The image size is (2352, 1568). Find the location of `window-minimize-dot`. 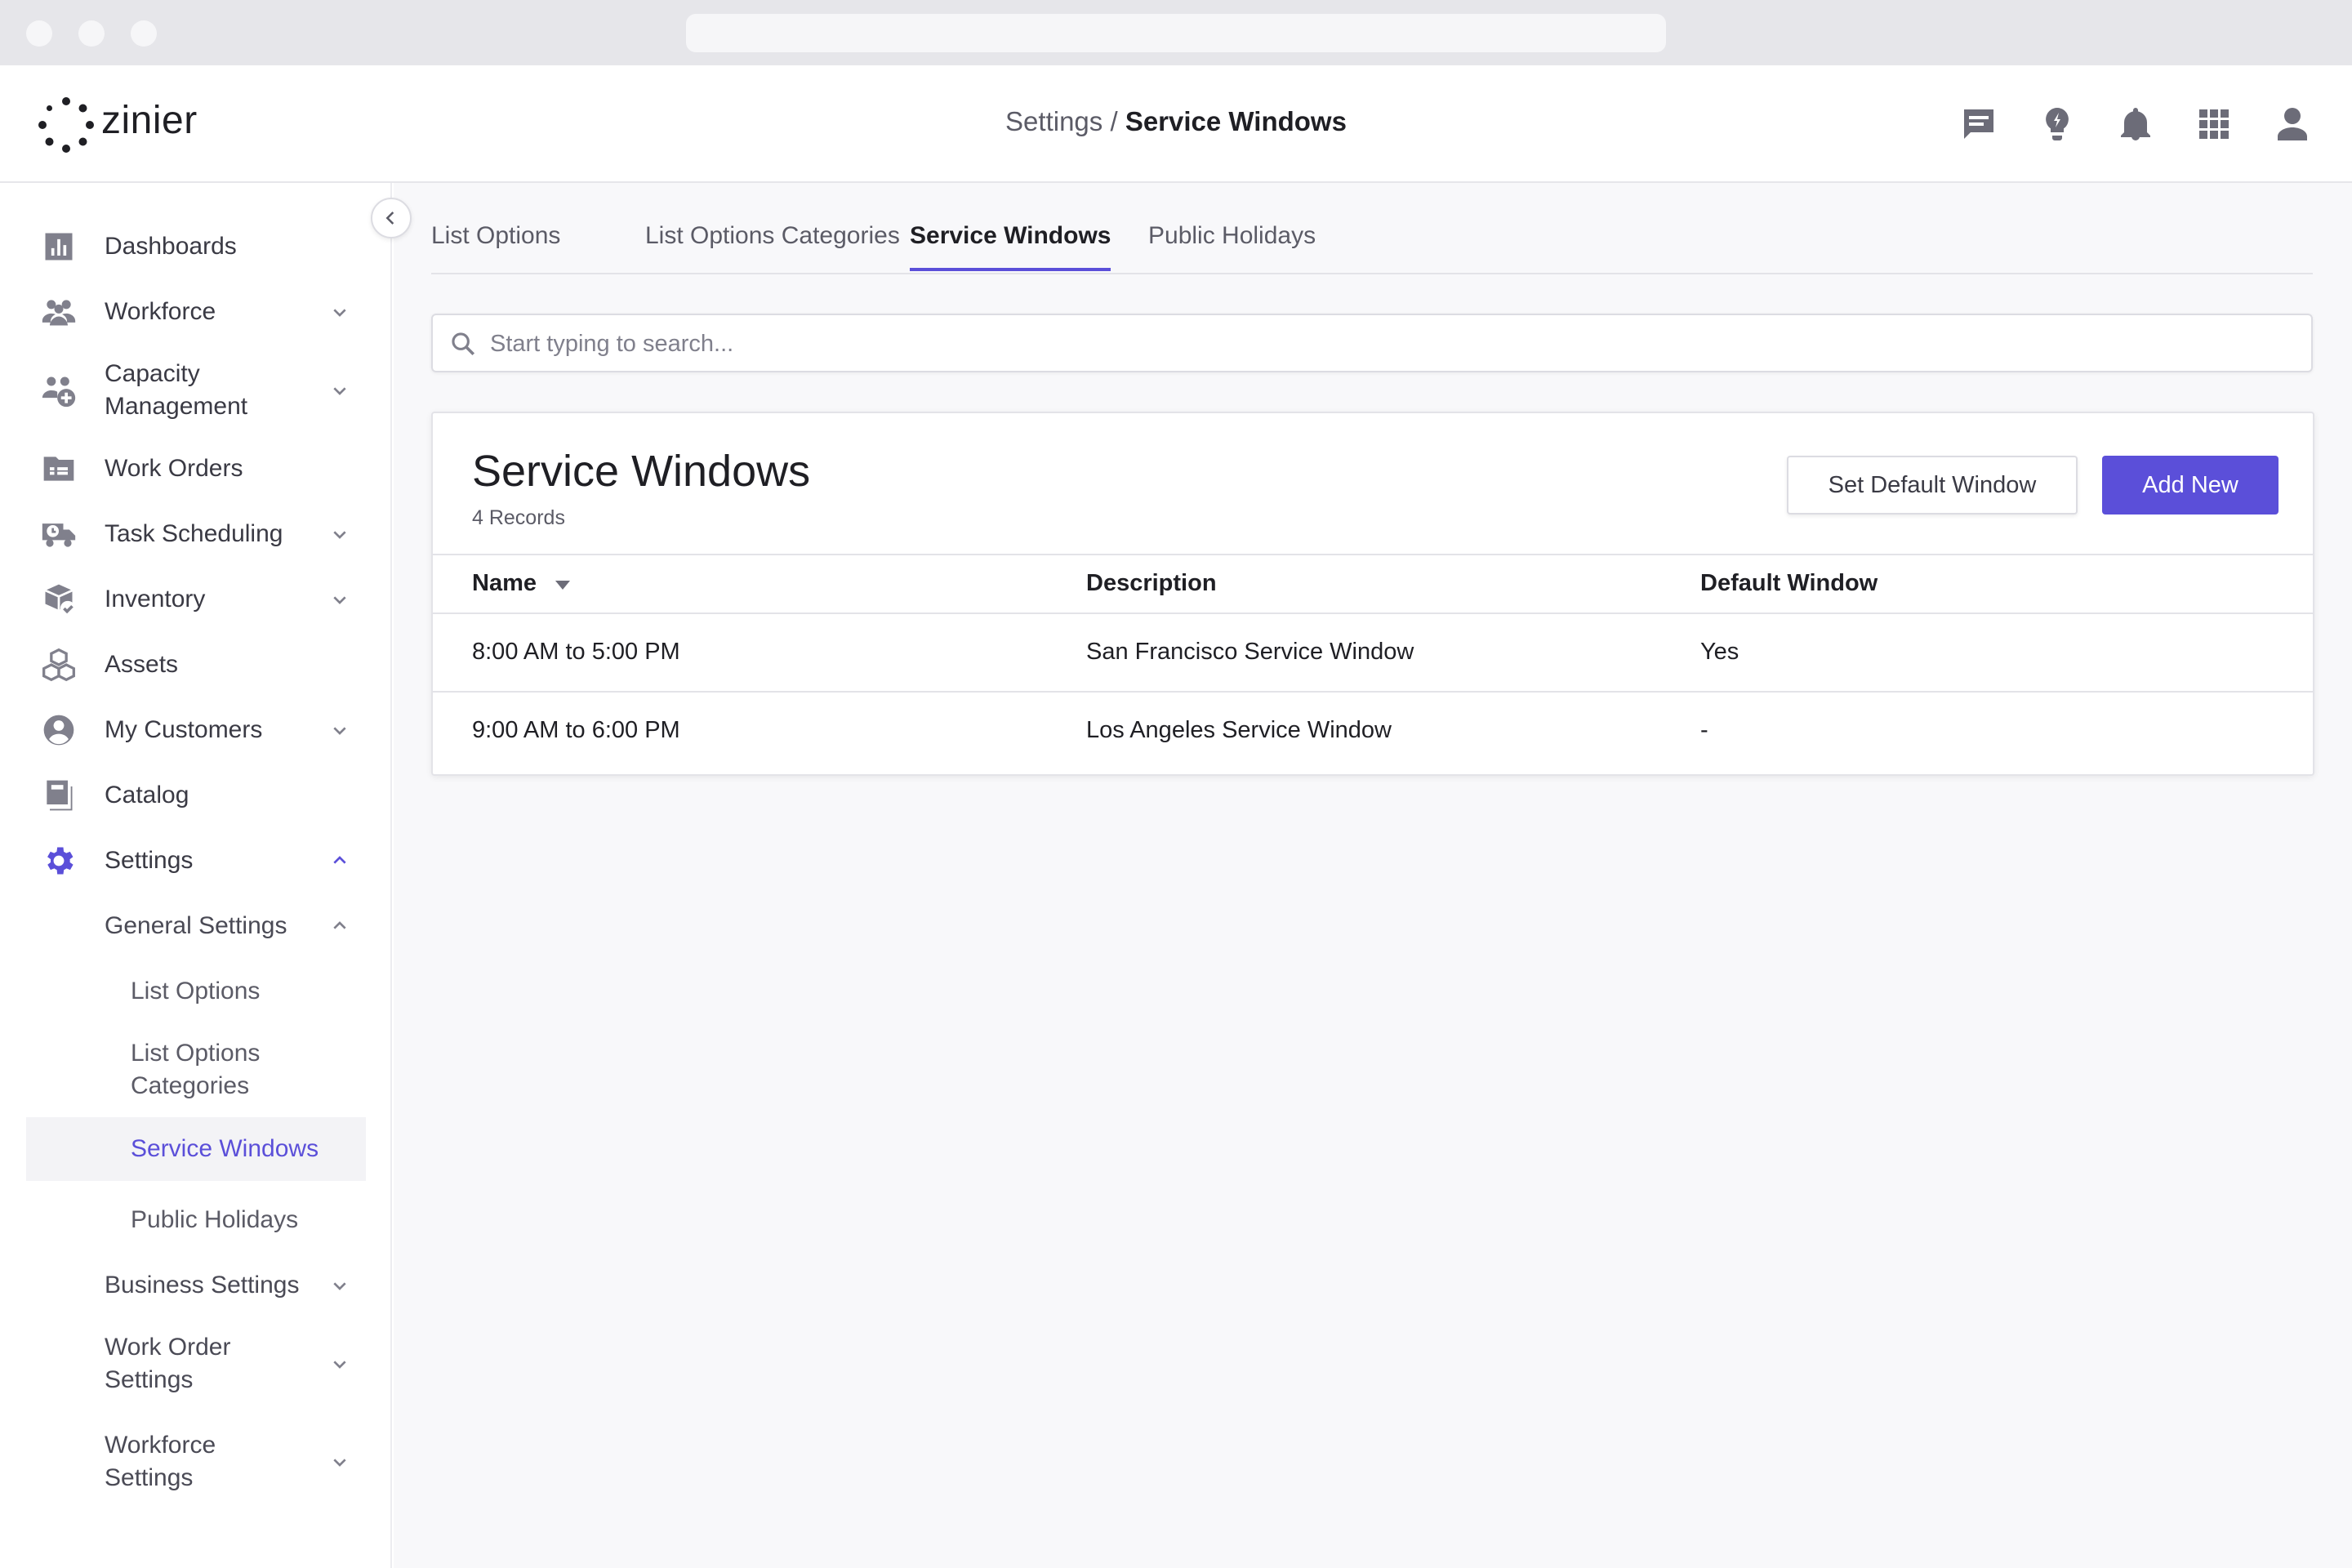

window-minimize-dot is located at coordinates (91, 33).